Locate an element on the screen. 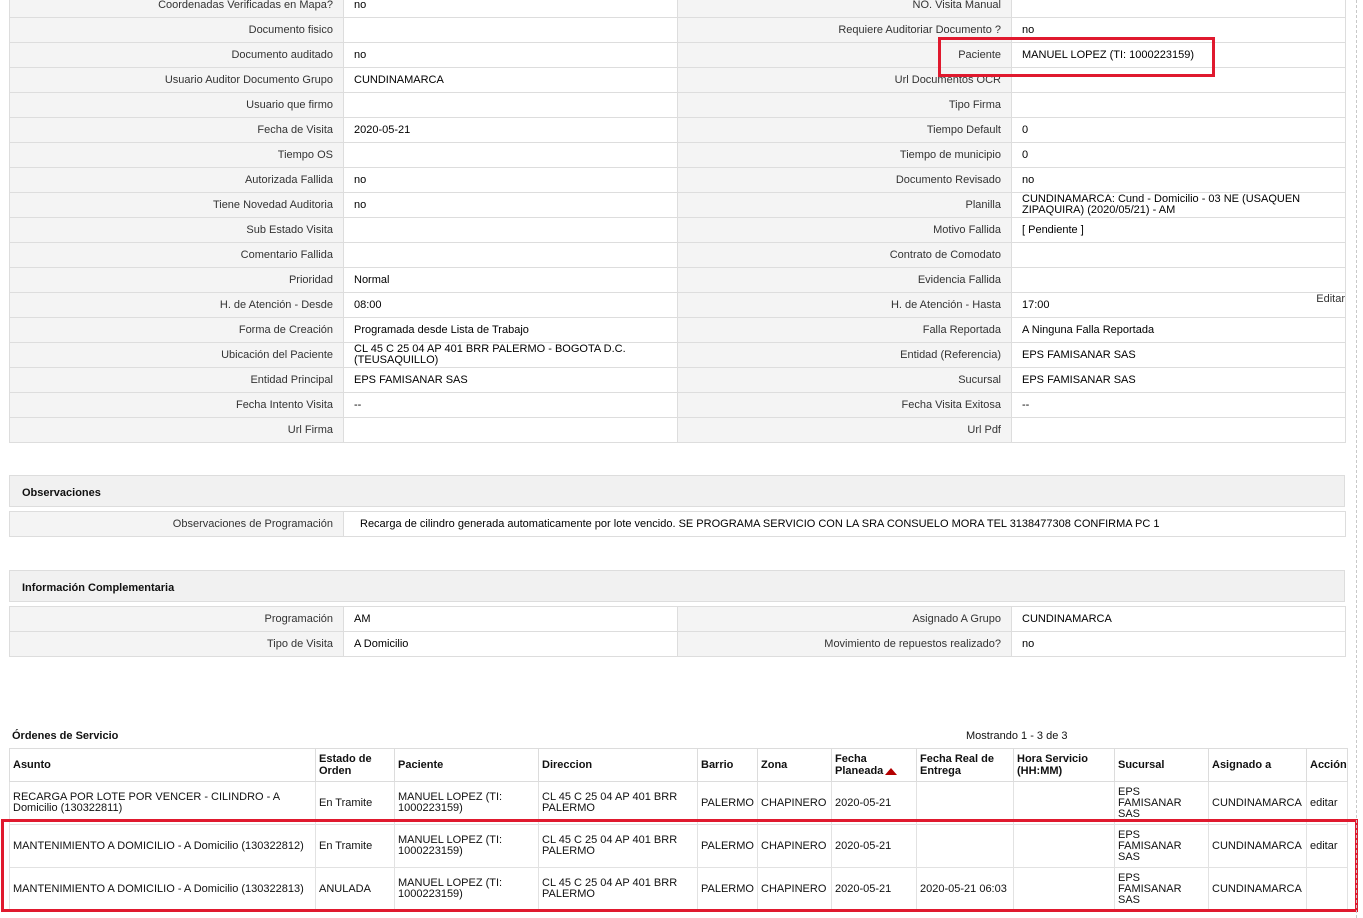  table-cell: 2020-05-21 is located at coordinates (874, 889).